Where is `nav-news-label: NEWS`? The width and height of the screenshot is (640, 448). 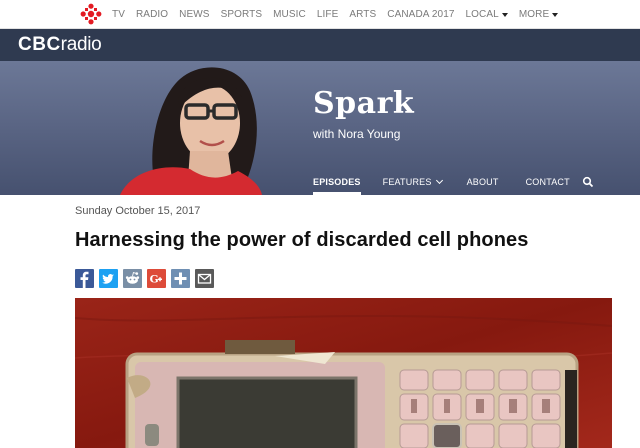
nav-news-label: NEWS is located at coordinates (194, 14).